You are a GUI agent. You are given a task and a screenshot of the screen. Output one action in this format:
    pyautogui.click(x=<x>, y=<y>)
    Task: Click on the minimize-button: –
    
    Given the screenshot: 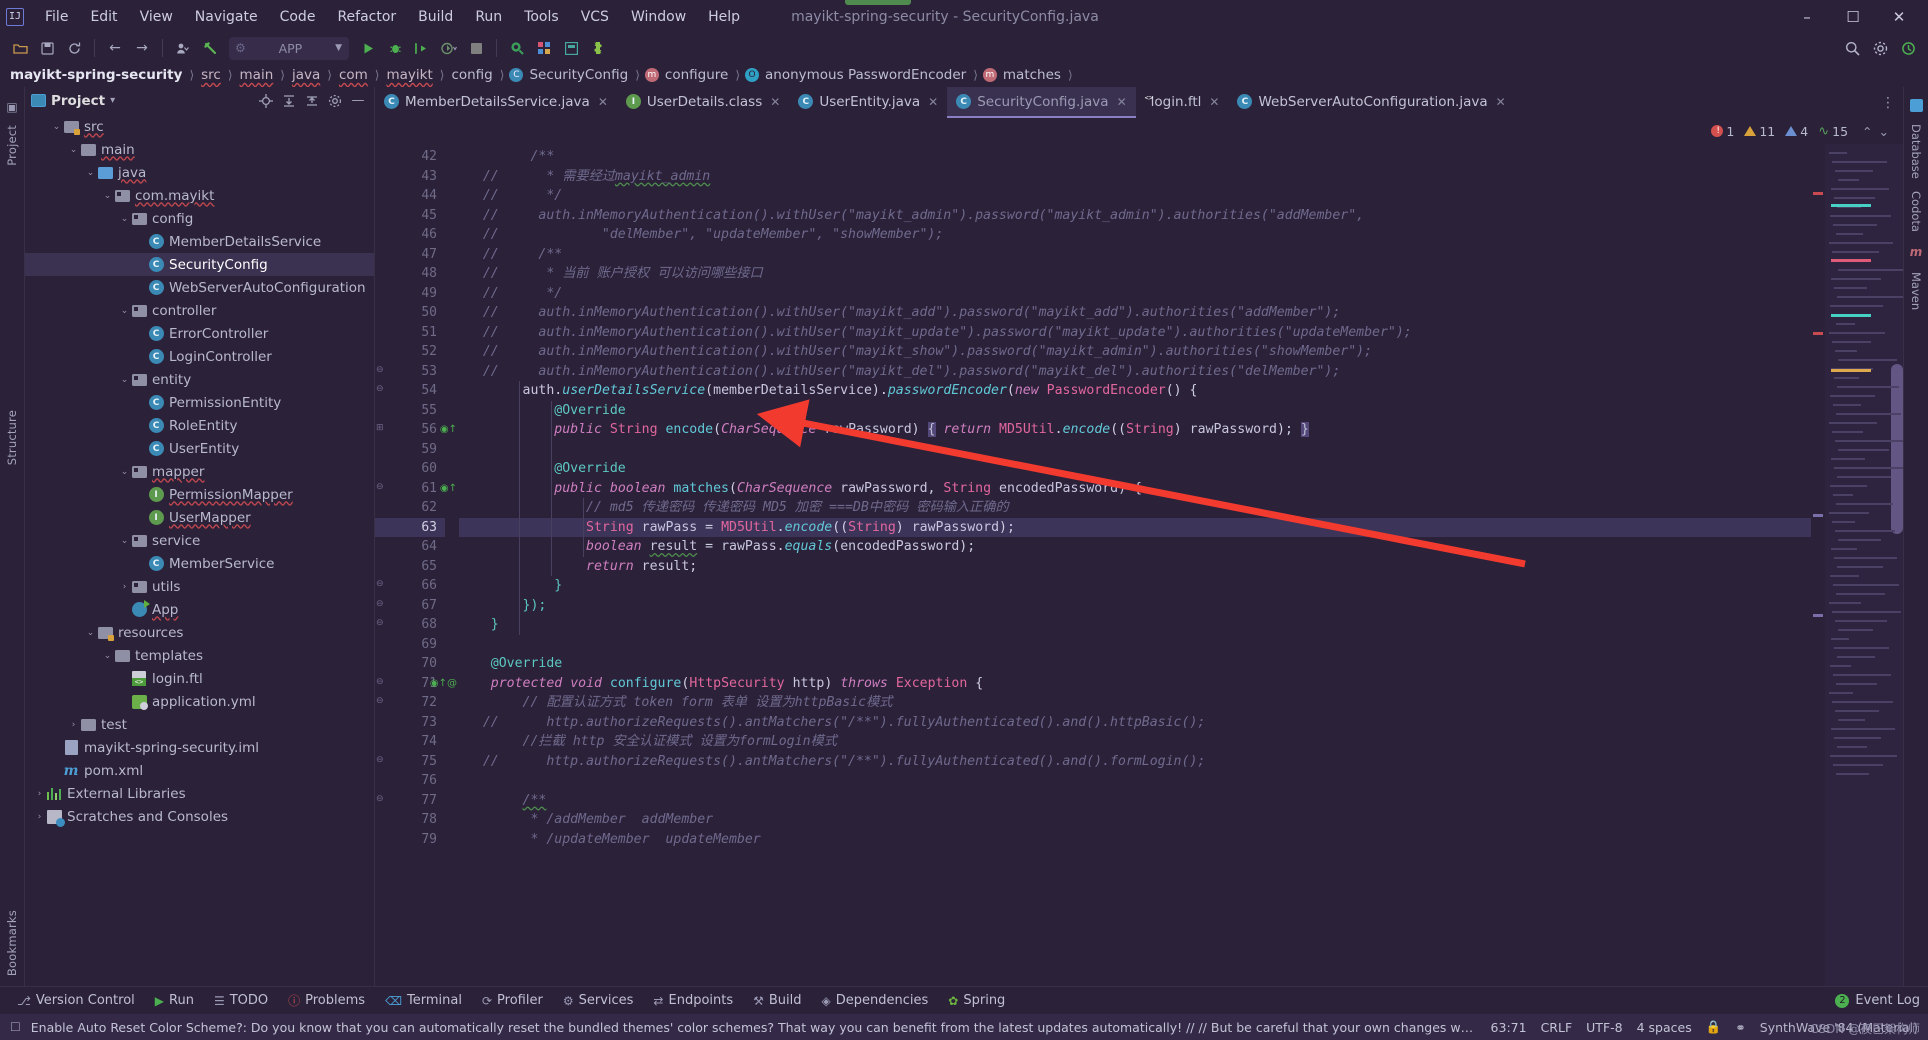 What is the action you would take?
    pyautogui.click(x=1807, y=17)
    